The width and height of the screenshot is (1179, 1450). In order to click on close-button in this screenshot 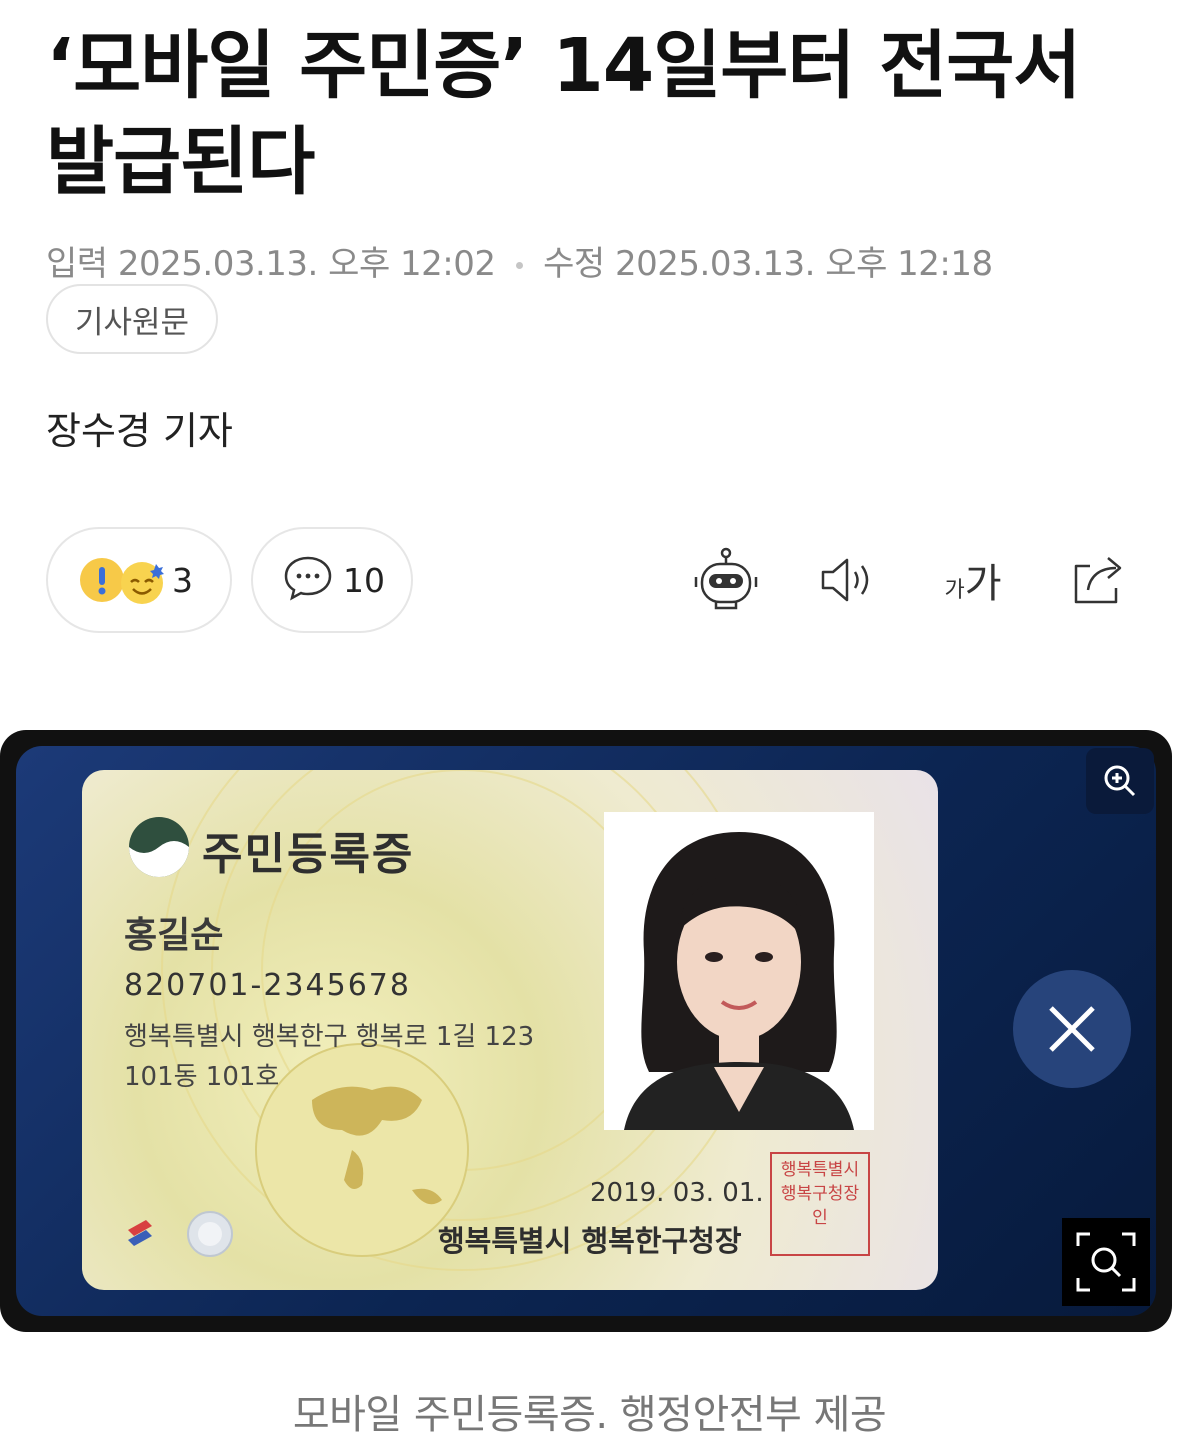, I will do `click(1072, 1029)`.